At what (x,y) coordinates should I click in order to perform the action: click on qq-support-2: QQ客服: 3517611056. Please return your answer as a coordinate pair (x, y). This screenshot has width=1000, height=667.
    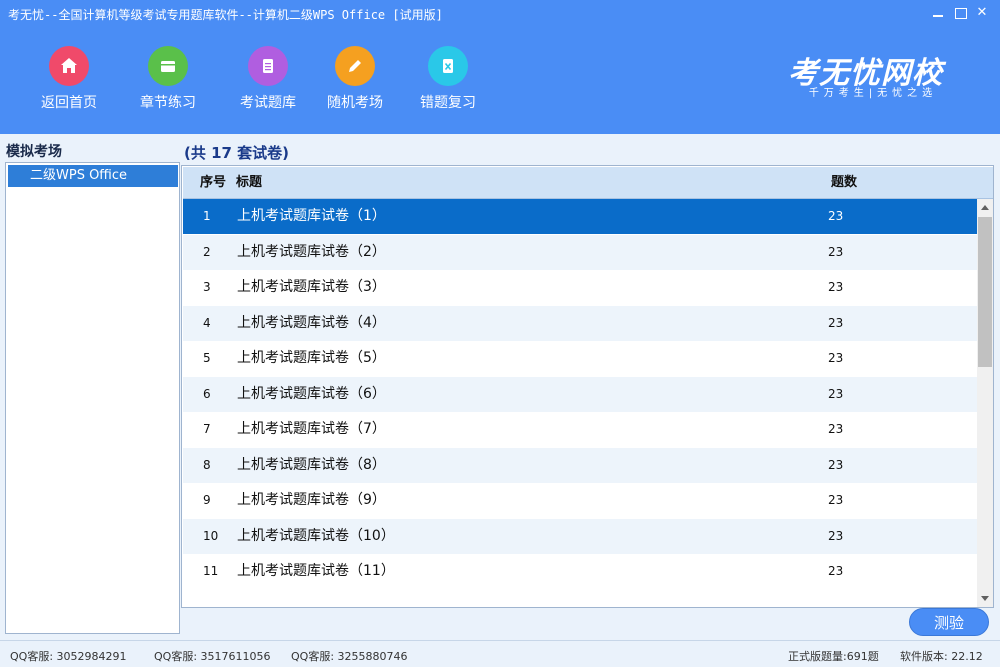
    Looking at the image, I should click on (212, 656).